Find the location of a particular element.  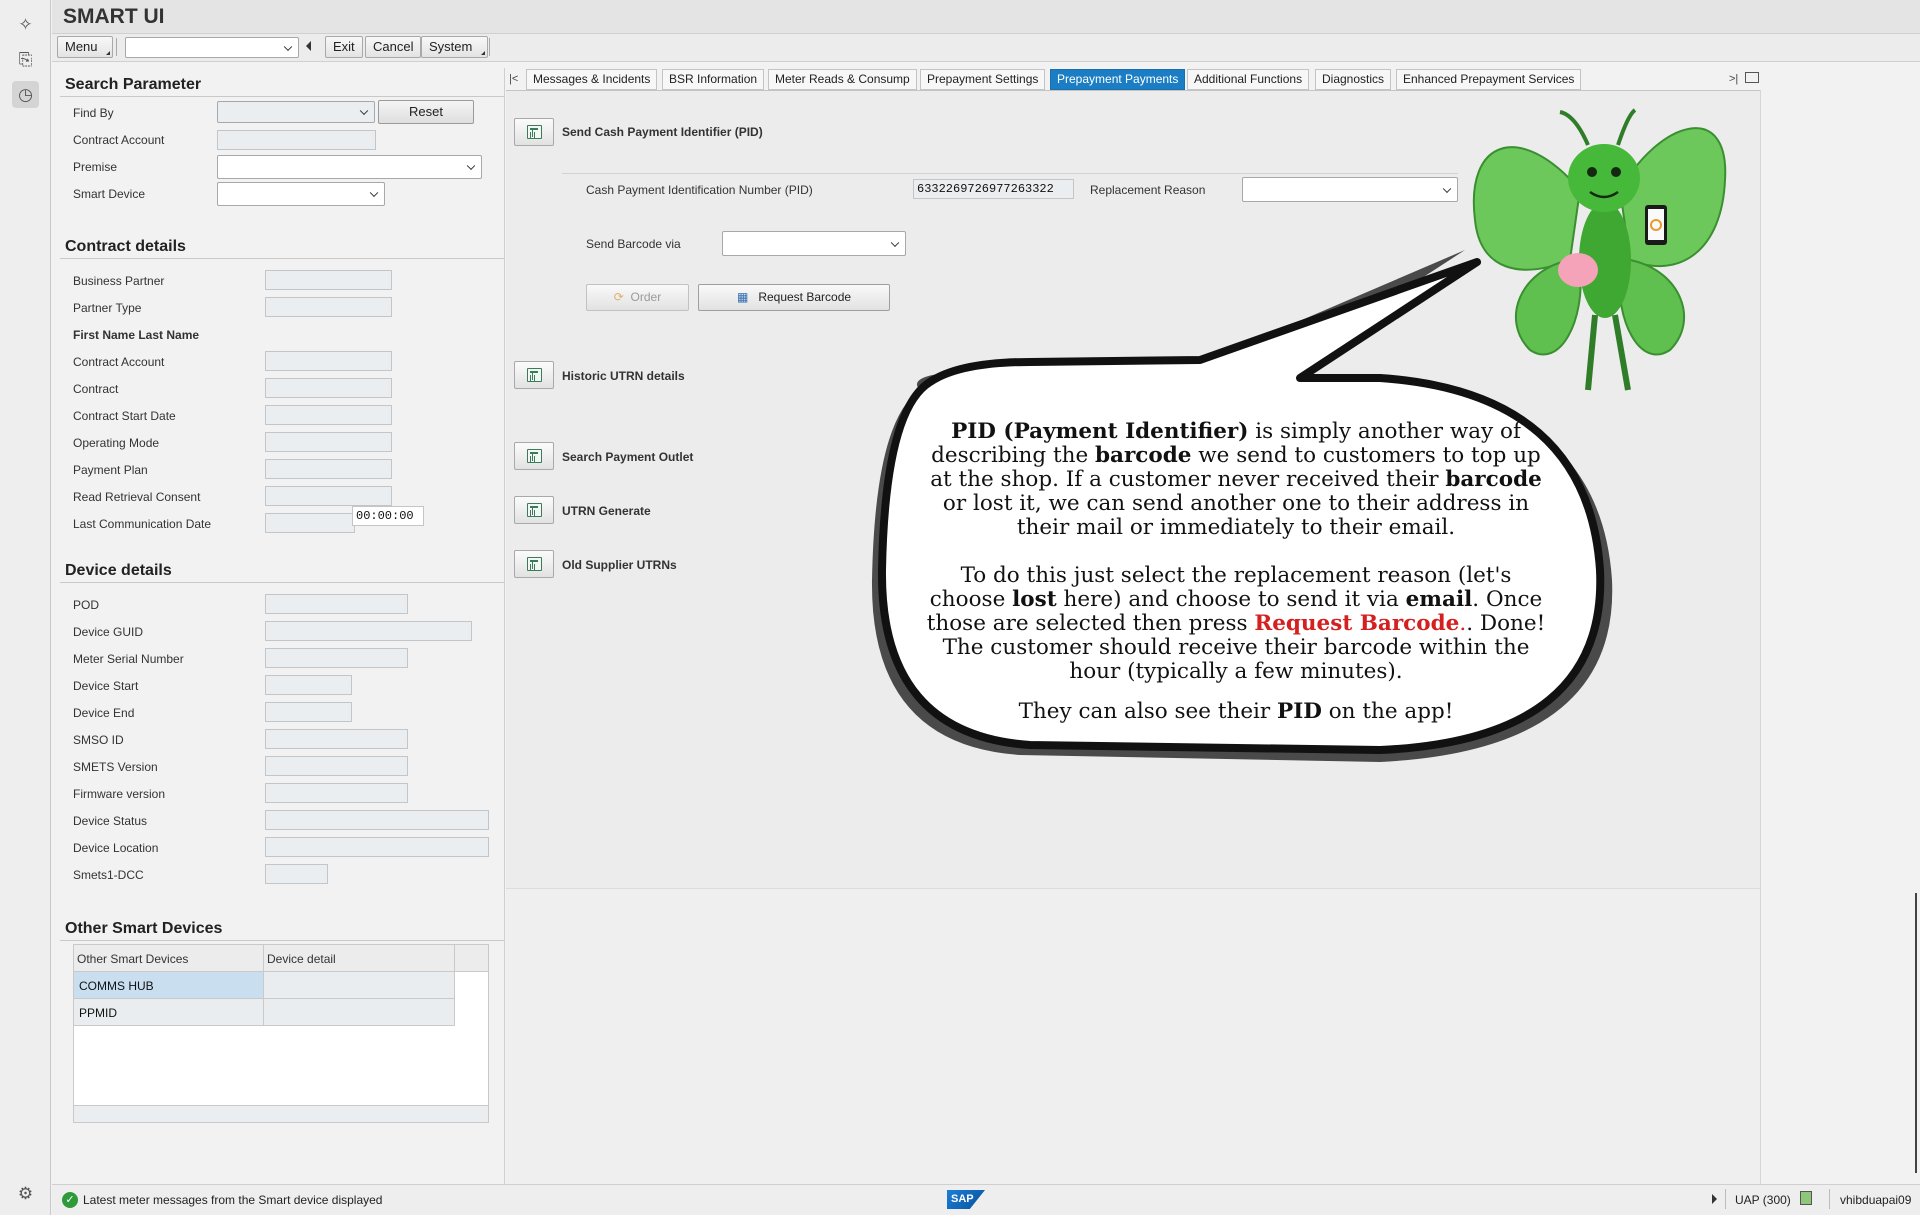

ai-sparkle-icon: ✧ is located at coordinates (25, 24).